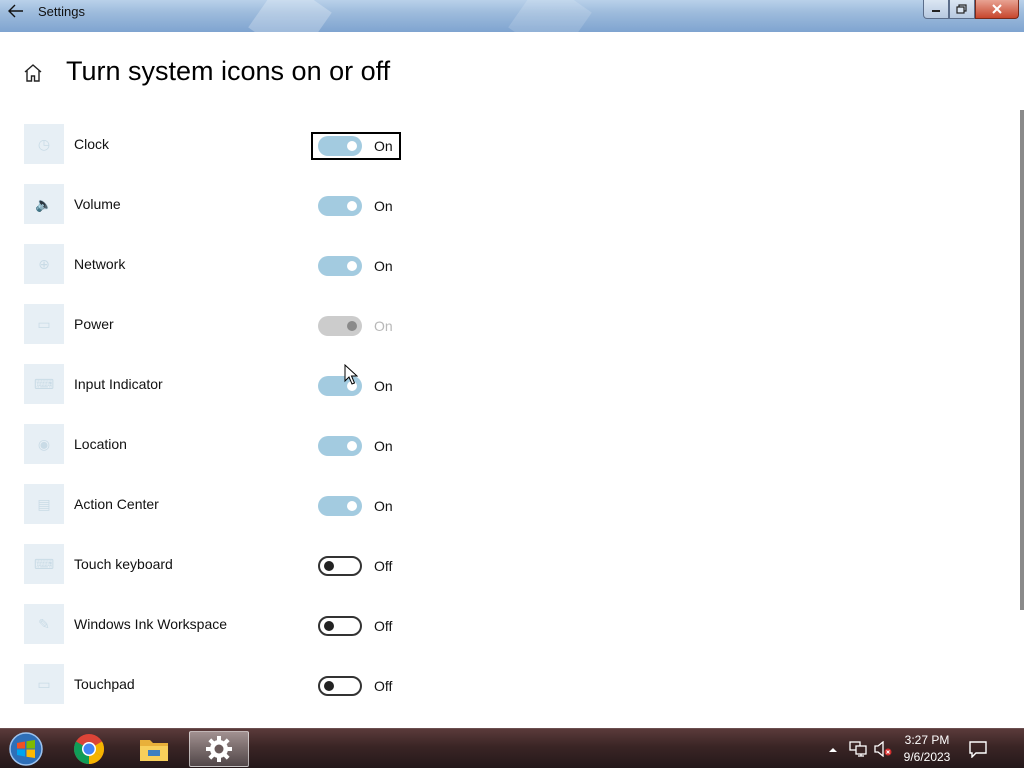 The width and height of the screenshot is (1024, 768). I want to click on show-hidden-icons-icon, so click(833, 750).